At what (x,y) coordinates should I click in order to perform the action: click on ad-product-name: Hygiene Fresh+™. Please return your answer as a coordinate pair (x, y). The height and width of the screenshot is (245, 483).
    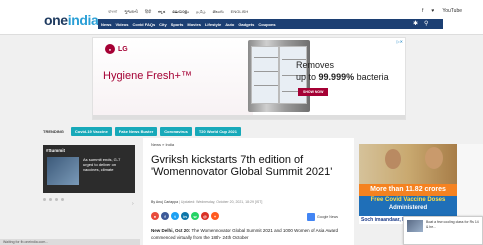
    Looking at the image, I should click on (147, 76).